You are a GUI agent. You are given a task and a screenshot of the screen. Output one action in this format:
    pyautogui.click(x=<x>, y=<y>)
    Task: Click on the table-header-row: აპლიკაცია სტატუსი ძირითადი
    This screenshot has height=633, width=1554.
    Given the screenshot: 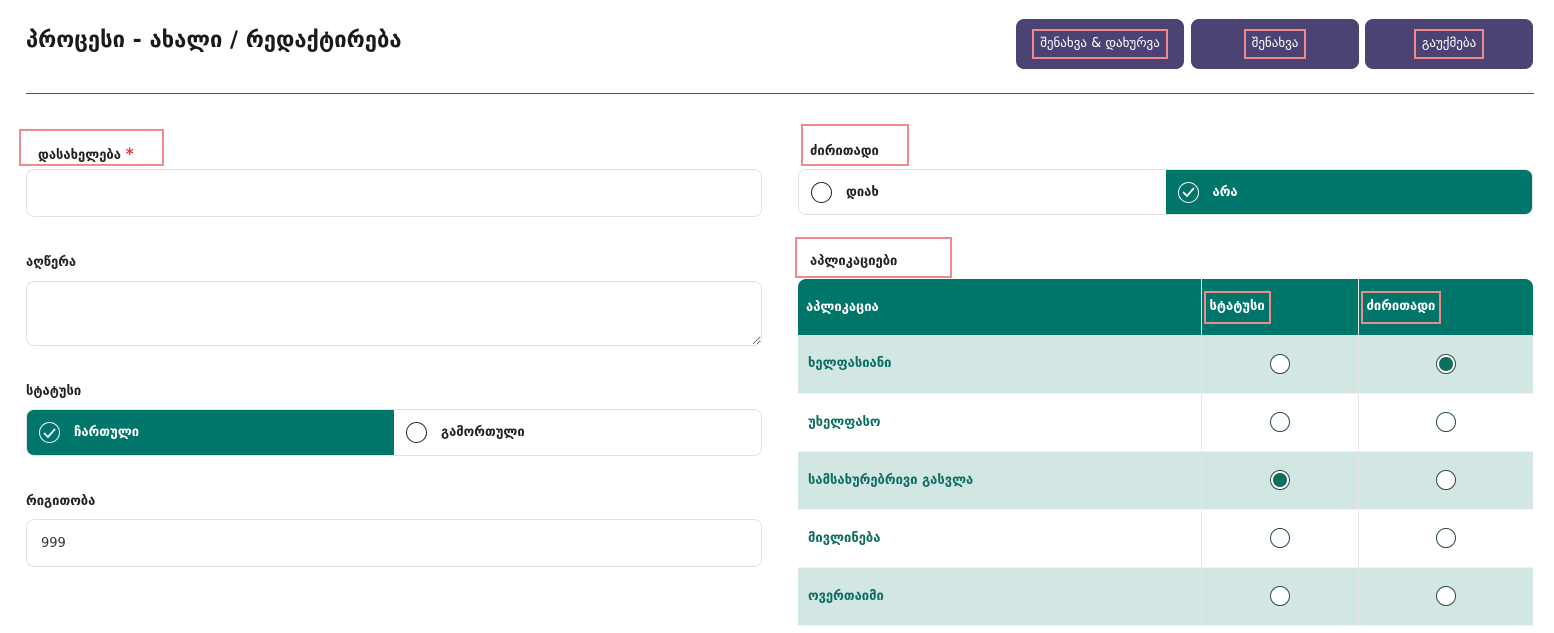 What is the action you would take?
    pyautogui.click(x=1165, y=307)
    